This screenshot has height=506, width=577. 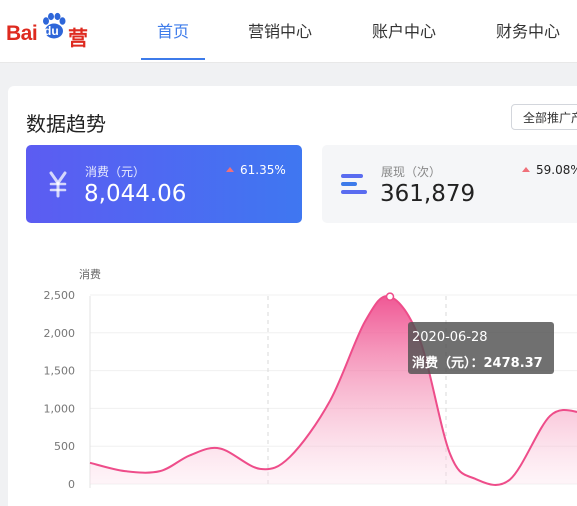 What do you see at coordinates (71, 483) in the screenshot?
I see `y-tick-label: 0` at bounding box center [71, 483].